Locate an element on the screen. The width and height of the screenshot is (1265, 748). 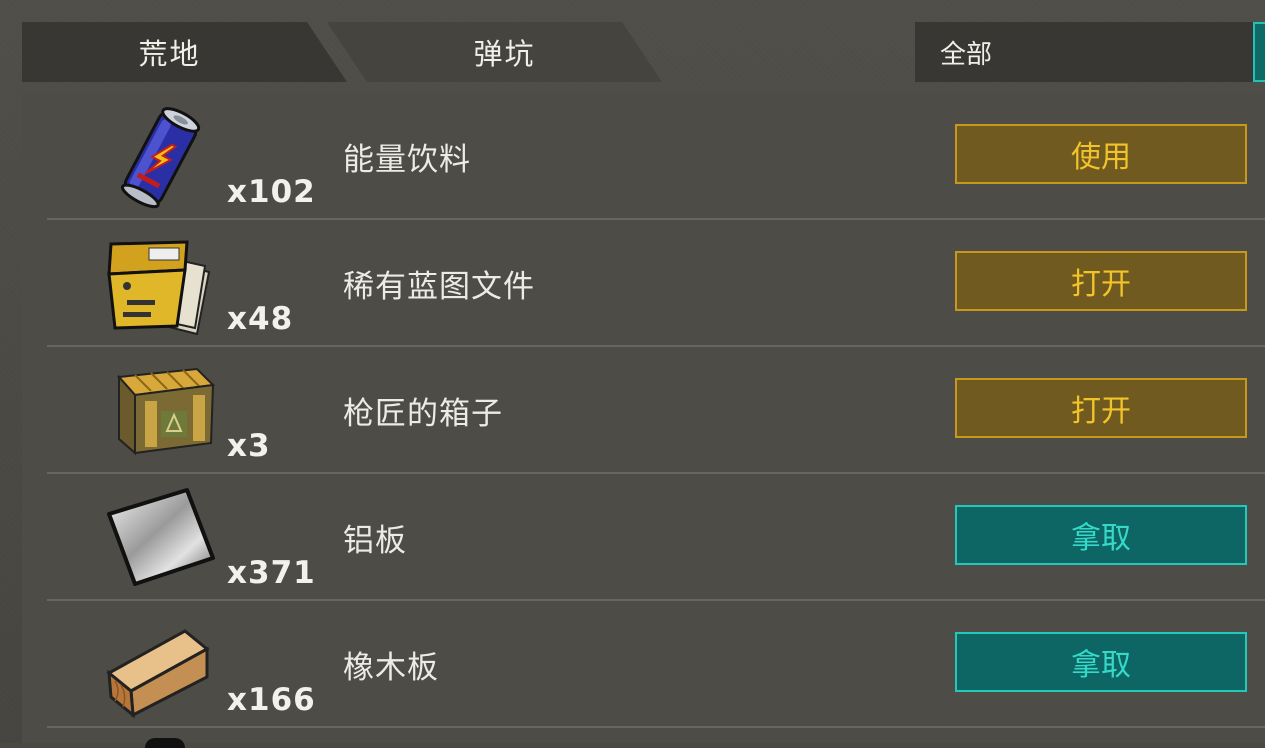
tab-crater: 弹坑 is located at coordinates (494, 52).